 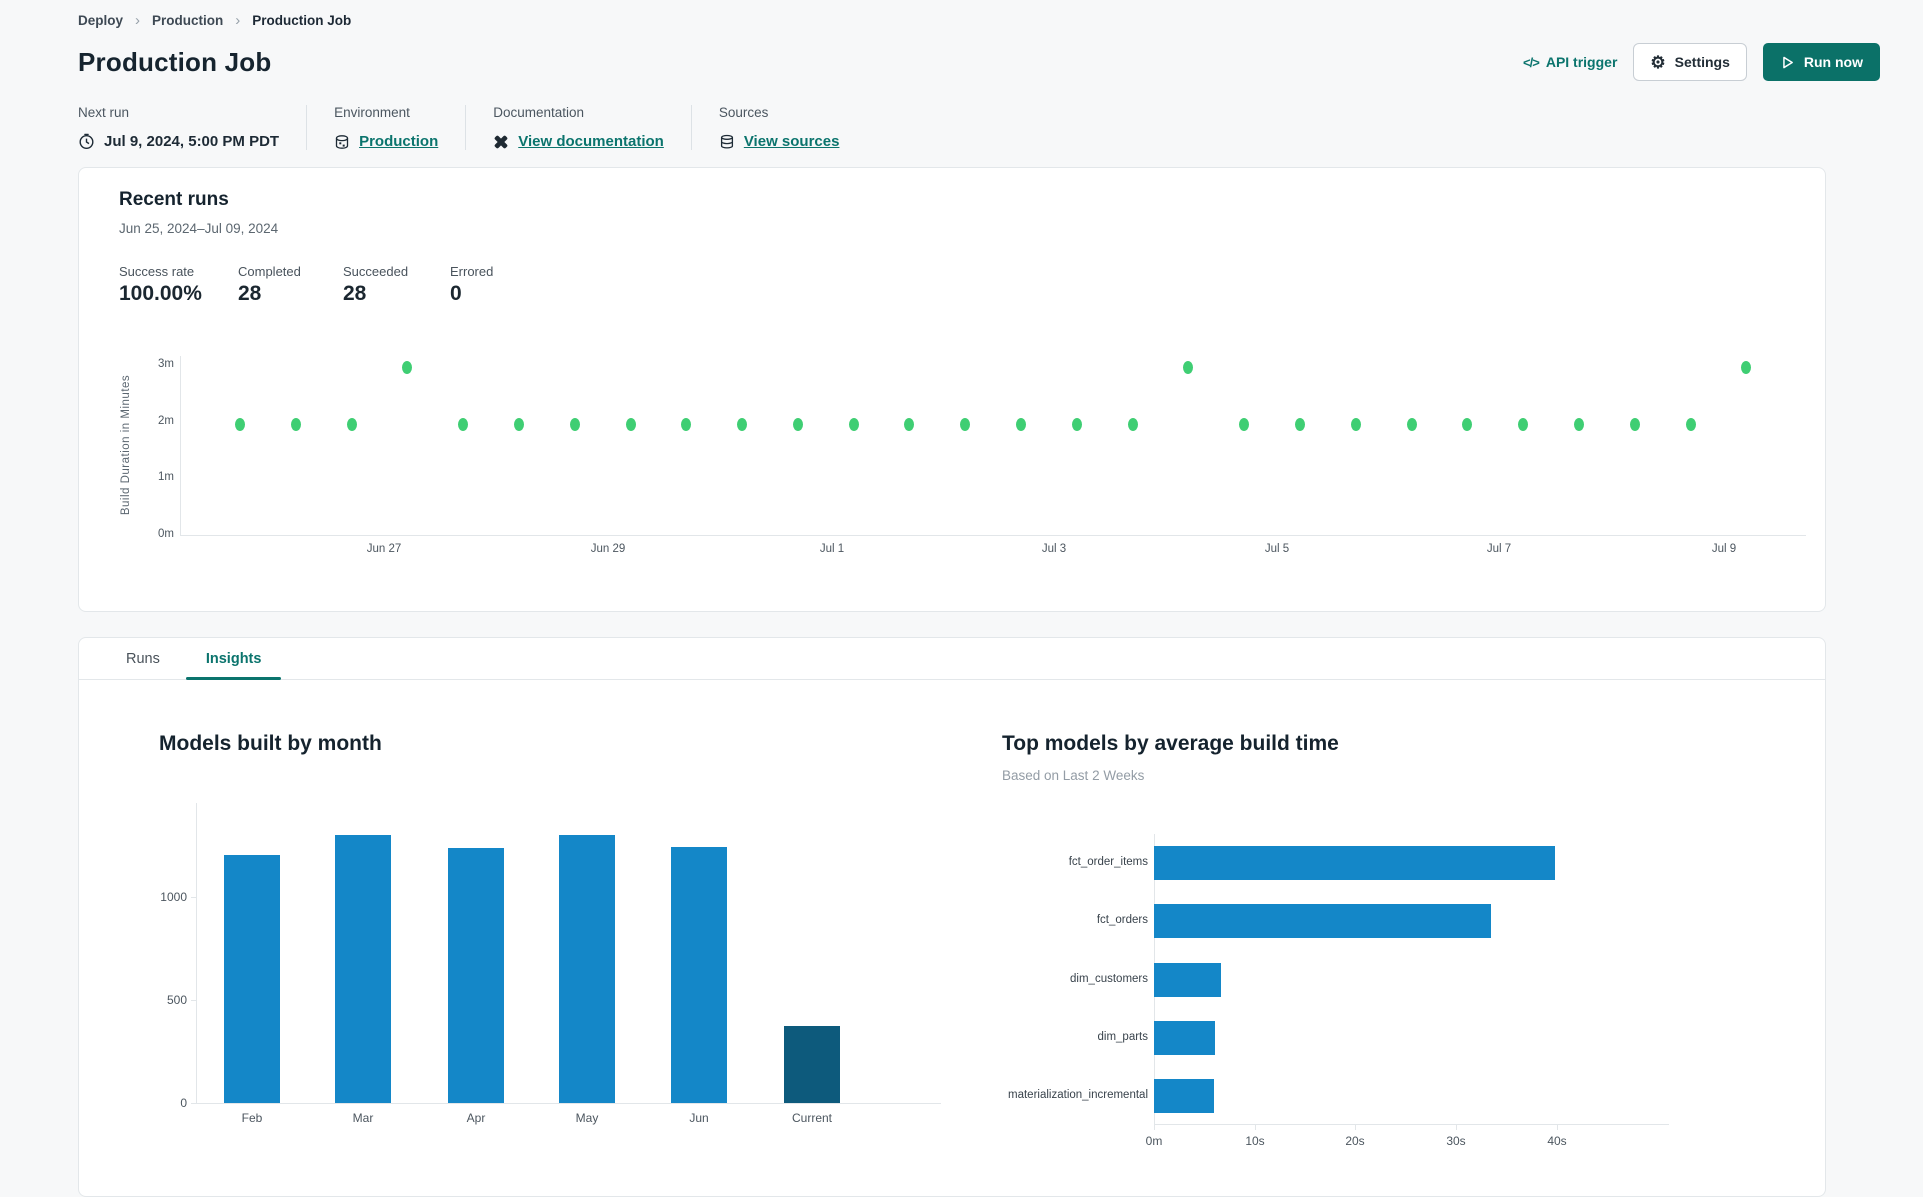 I want to click on environment-link: Production, so click(x=398, y=141).